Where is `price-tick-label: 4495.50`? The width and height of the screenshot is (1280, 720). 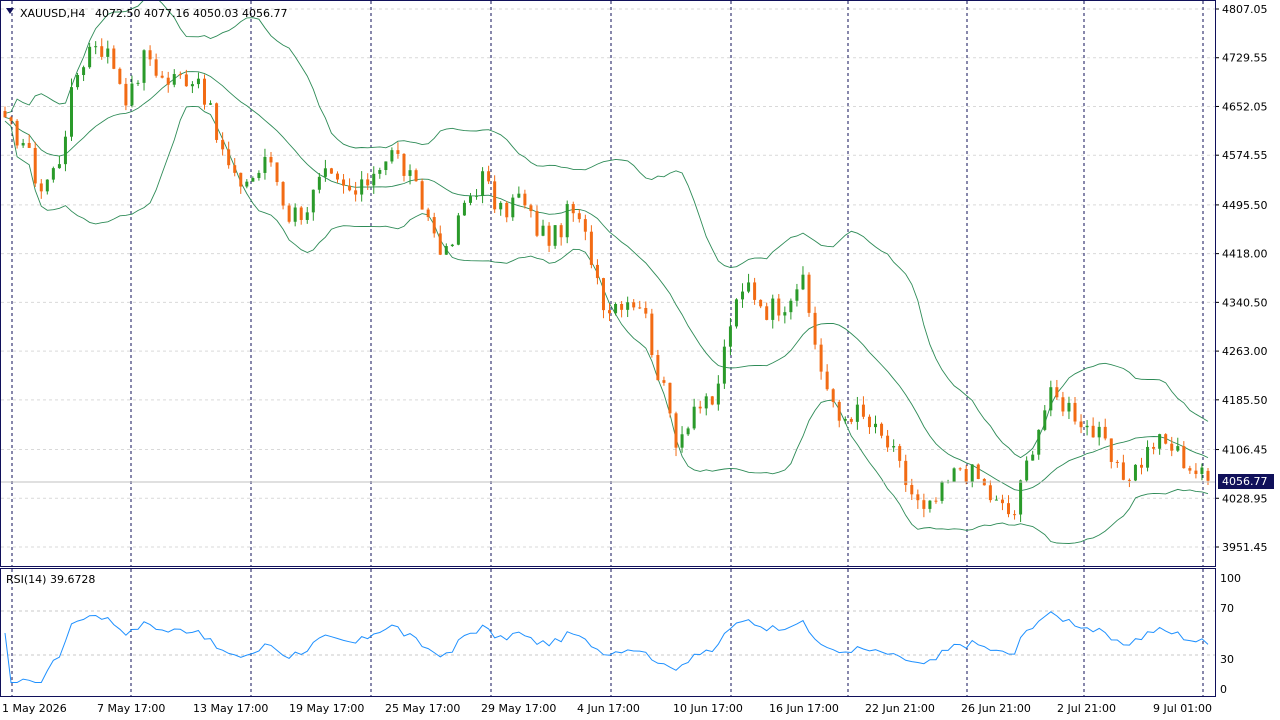
price-tick-label: 4495.50 is located at coordinates (1245, 205).